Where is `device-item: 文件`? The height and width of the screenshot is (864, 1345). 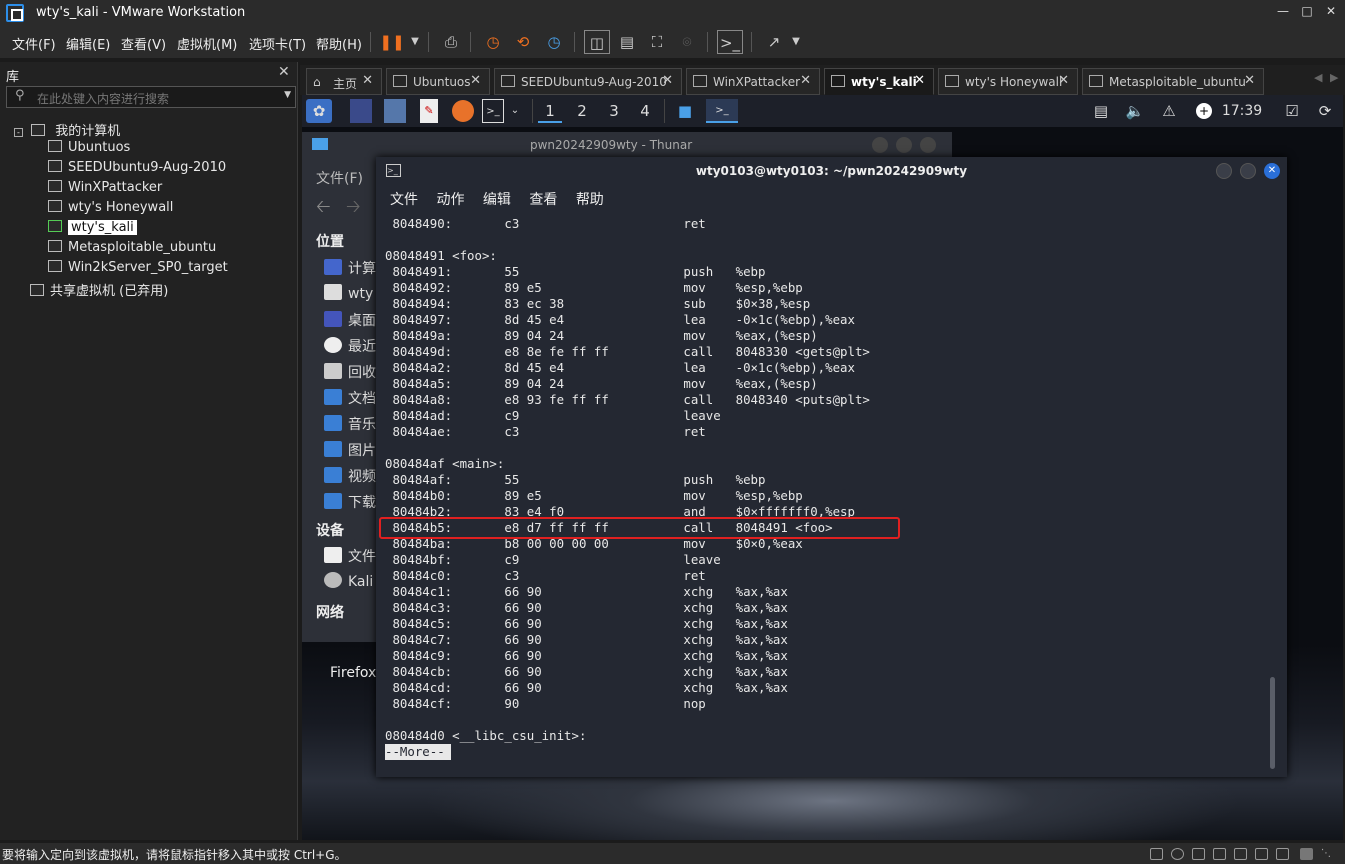 device-item: 文件 is located at coordinates (350, 556).